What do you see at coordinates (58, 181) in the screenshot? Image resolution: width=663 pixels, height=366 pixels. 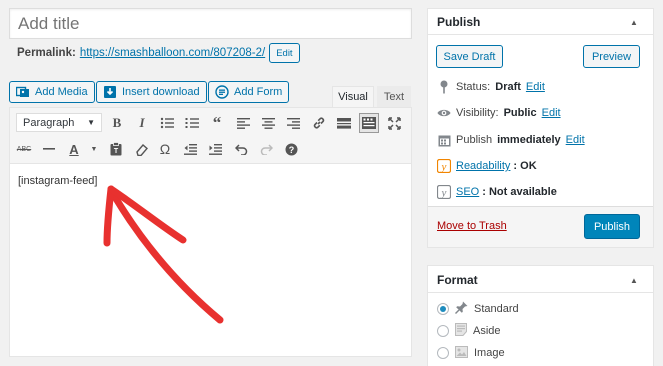 I see `editor-content: [instagram-feed]` at bounding box center [58, 181].